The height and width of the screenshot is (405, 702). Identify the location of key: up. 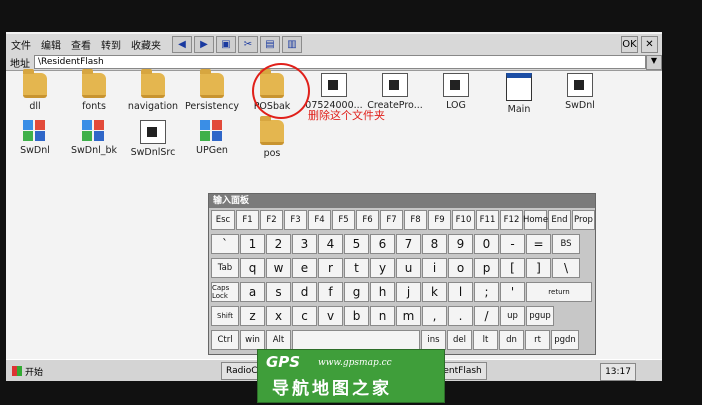
(512, 316).